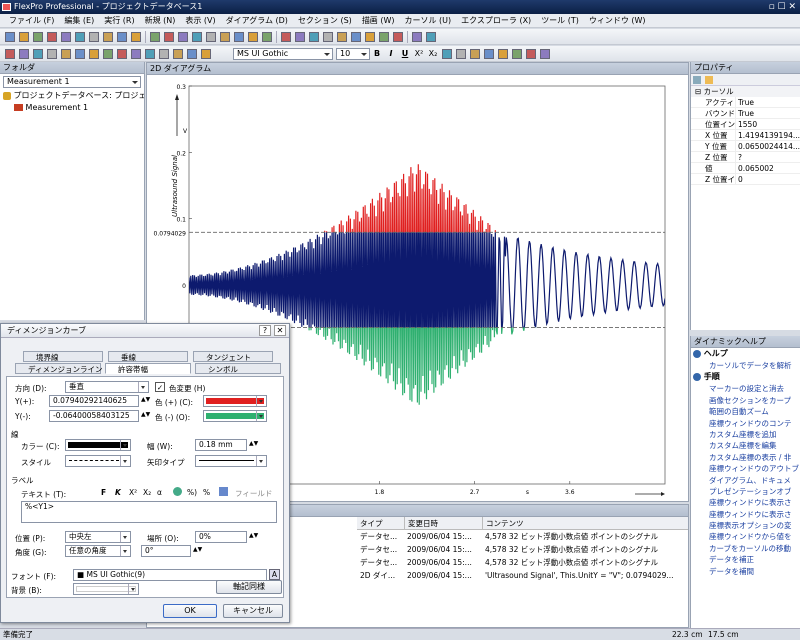 This screenshot has width=800, height=640. I want to click on help-link: 座標ウィンドウから値を, so click(745, 536).